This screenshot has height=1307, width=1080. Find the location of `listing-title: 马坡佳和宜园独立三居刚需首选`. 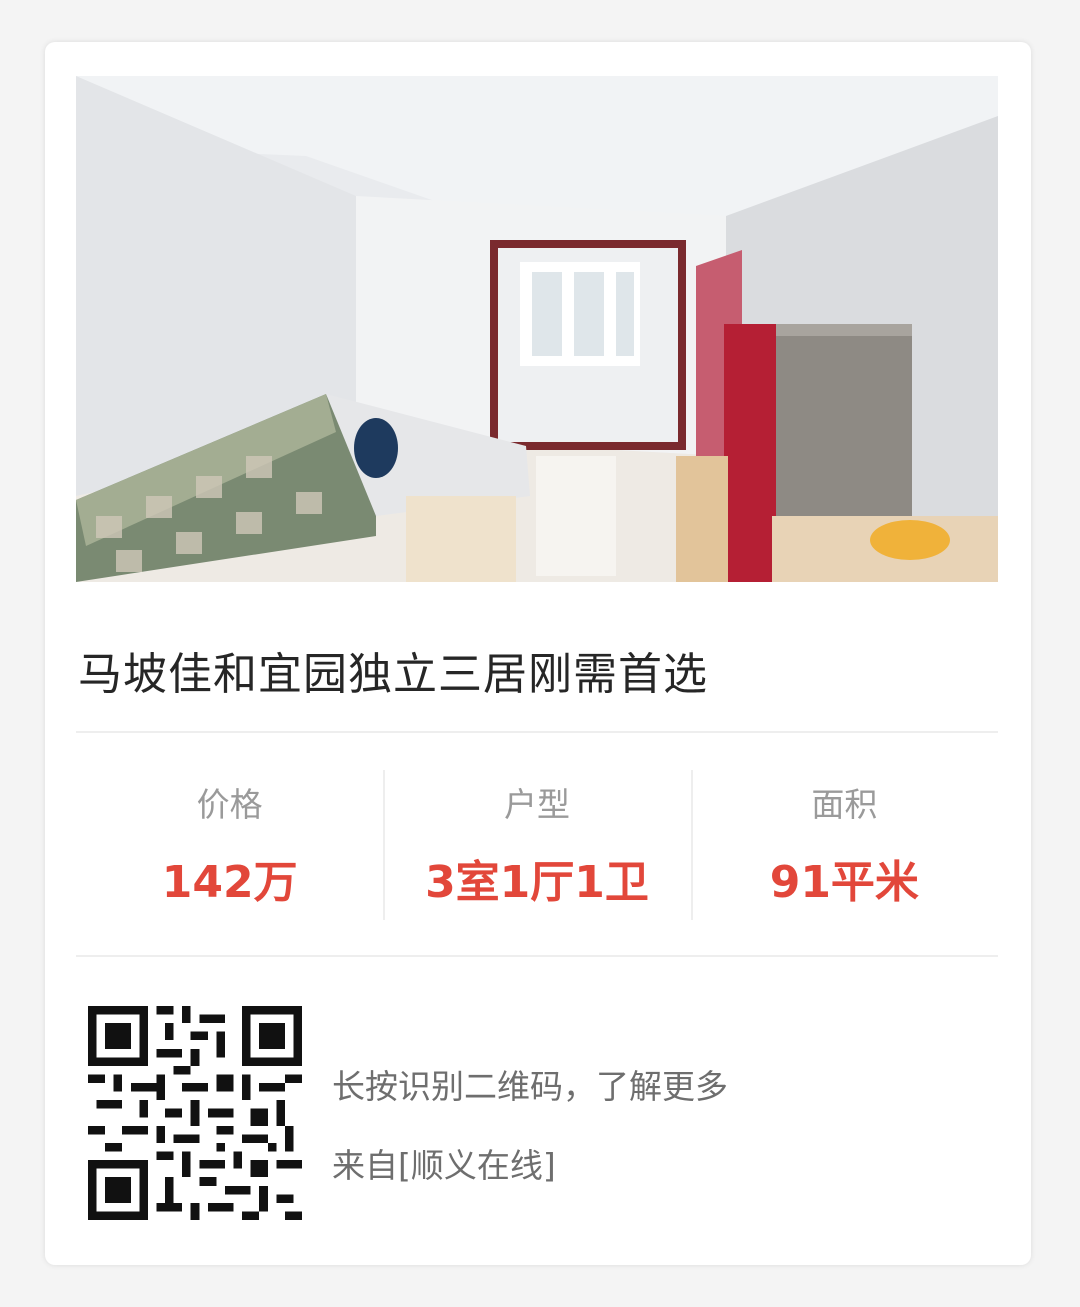

listing-title: 马坡佳和宜园独立三居刚需首选 is located at coordinates (393, 674).